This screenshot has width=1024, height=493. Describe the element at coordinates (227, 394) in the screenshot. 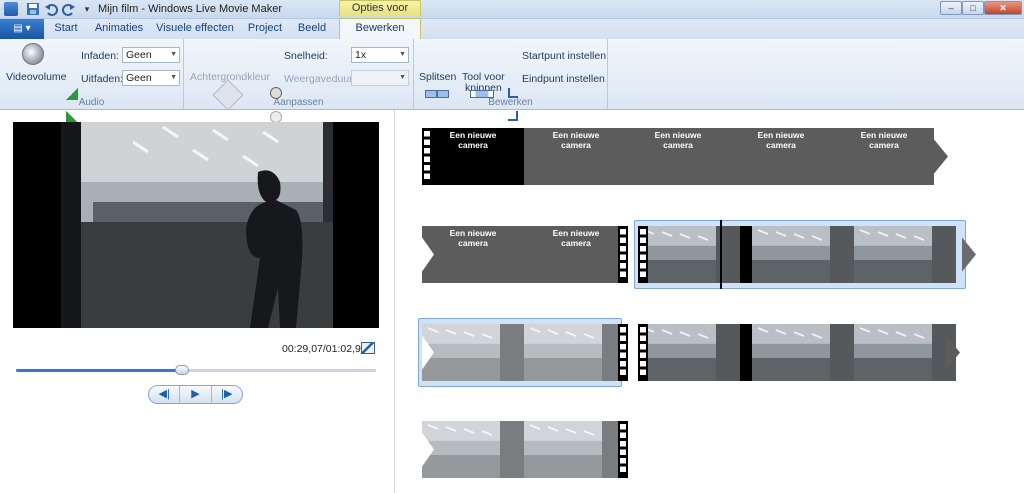

I see `next-frame-button: |▶` at that location.